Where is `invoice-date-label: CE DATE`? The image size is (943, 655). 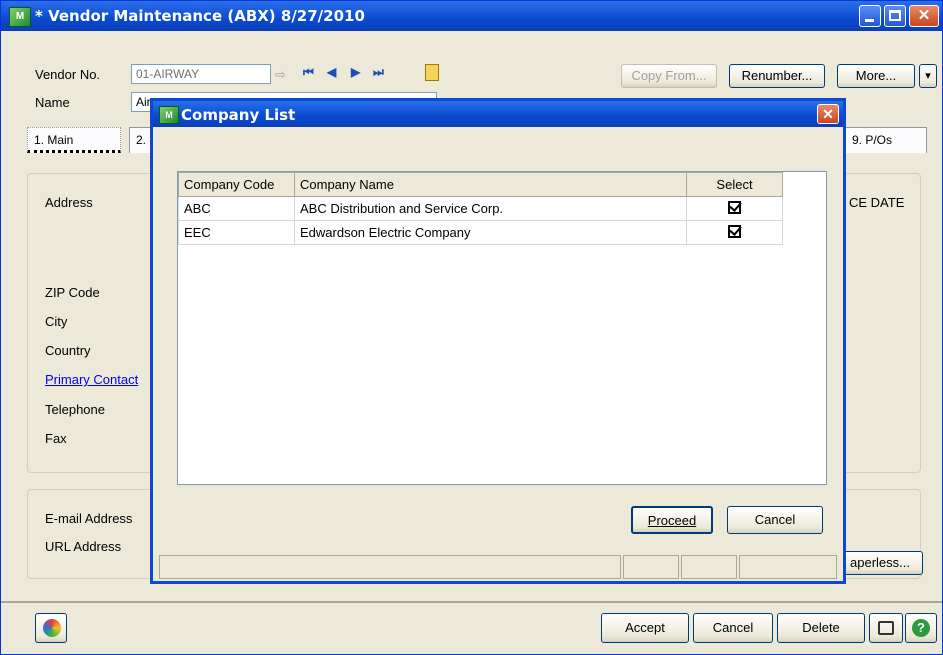
invoice-date-label: CE DATE is located at coordinates (877, 202).